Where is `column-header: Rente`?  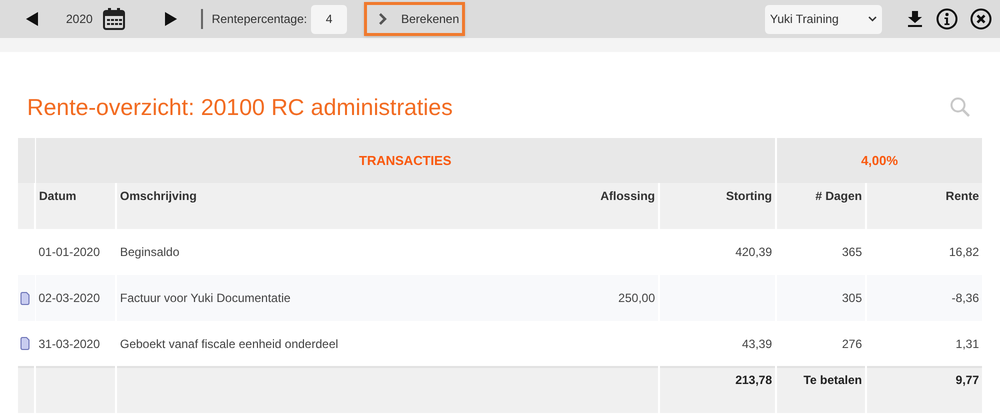
column-header: Rente is located at coordinates (924, 206).